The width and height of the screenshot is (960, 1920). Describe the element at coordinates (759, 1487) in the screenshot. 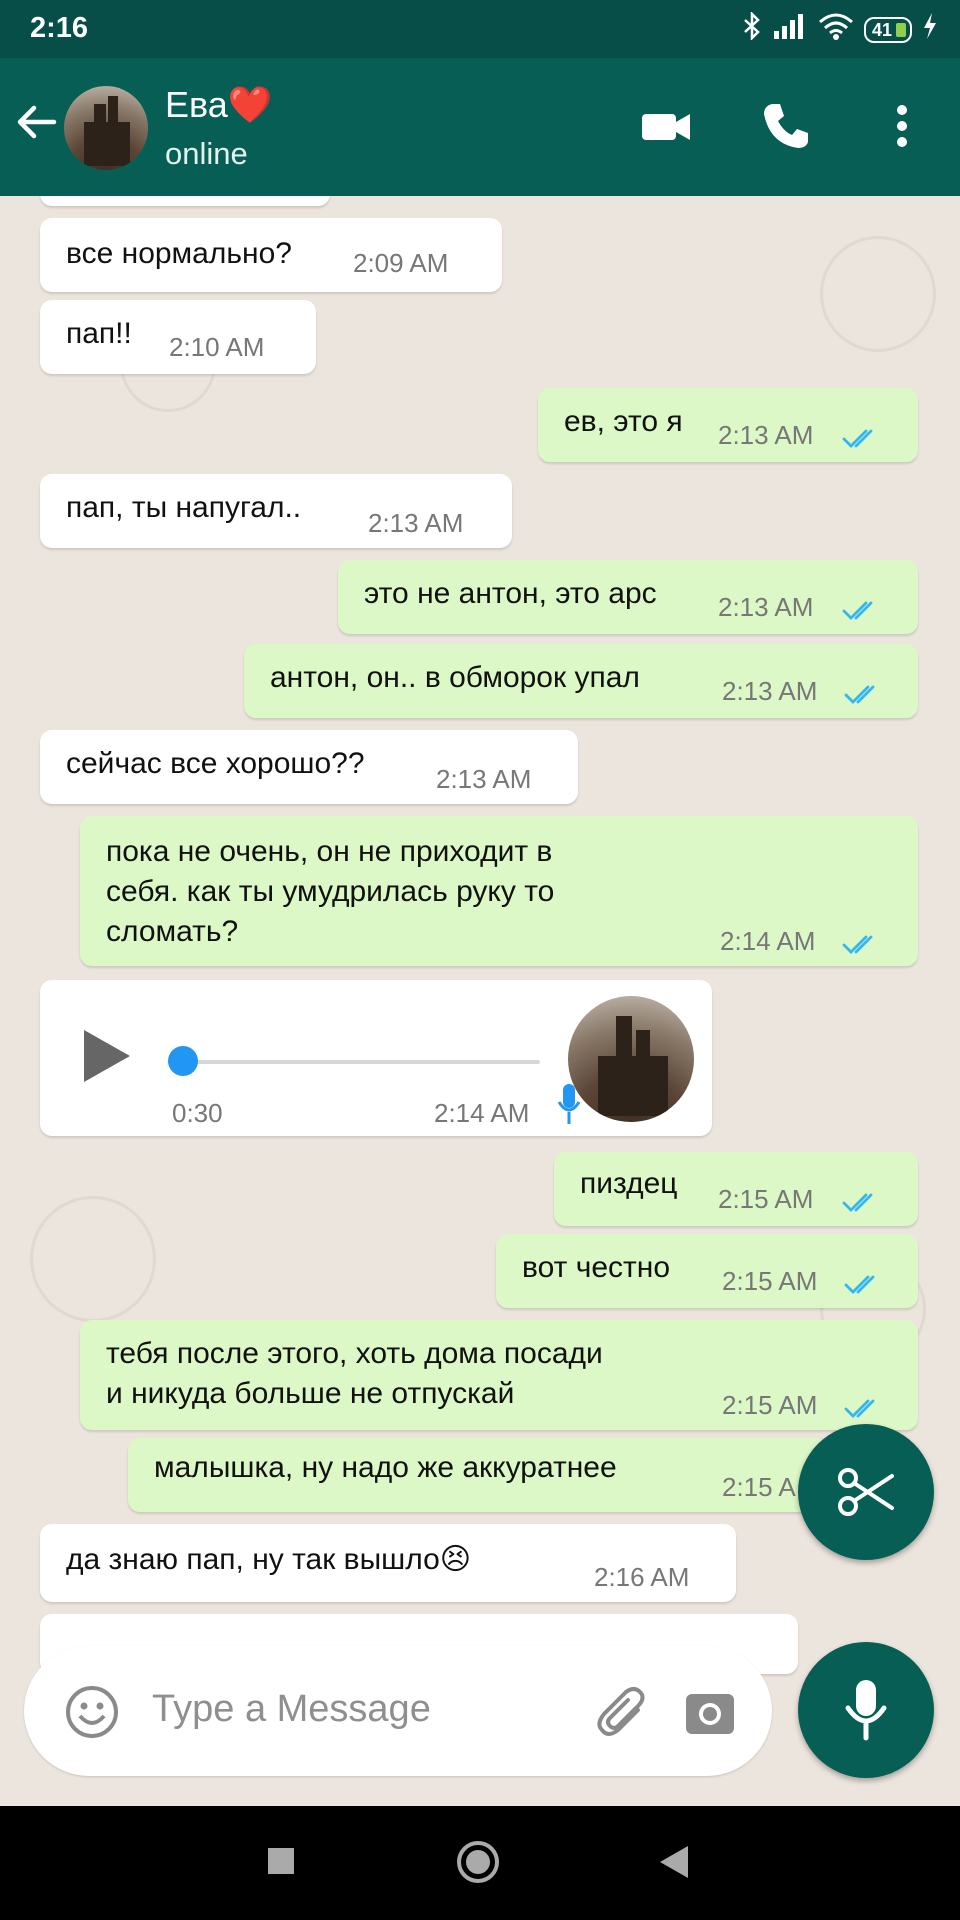

I see `message-time: 2:15 A` at that location.